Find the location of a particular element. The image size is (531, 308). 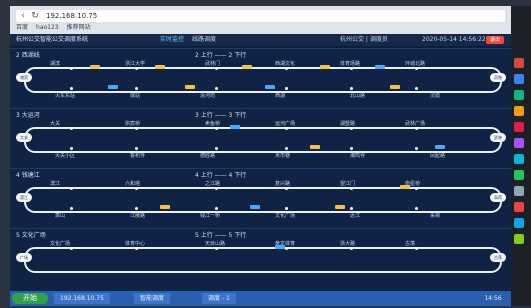

terminal-right: 武林 is located at coordinates (498, 137).